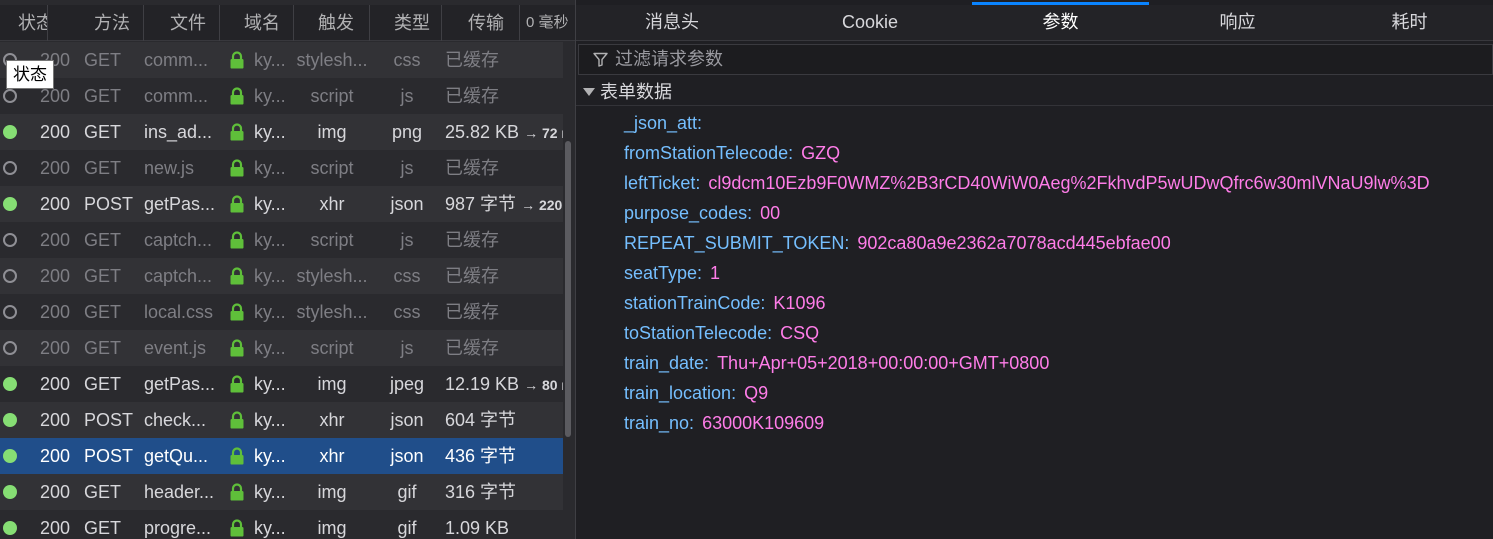 This screenshot has height=539, width=1493. Describe the element at coordinates (407, 492) in the screenshot. I see `cell-type: gif` at that location.